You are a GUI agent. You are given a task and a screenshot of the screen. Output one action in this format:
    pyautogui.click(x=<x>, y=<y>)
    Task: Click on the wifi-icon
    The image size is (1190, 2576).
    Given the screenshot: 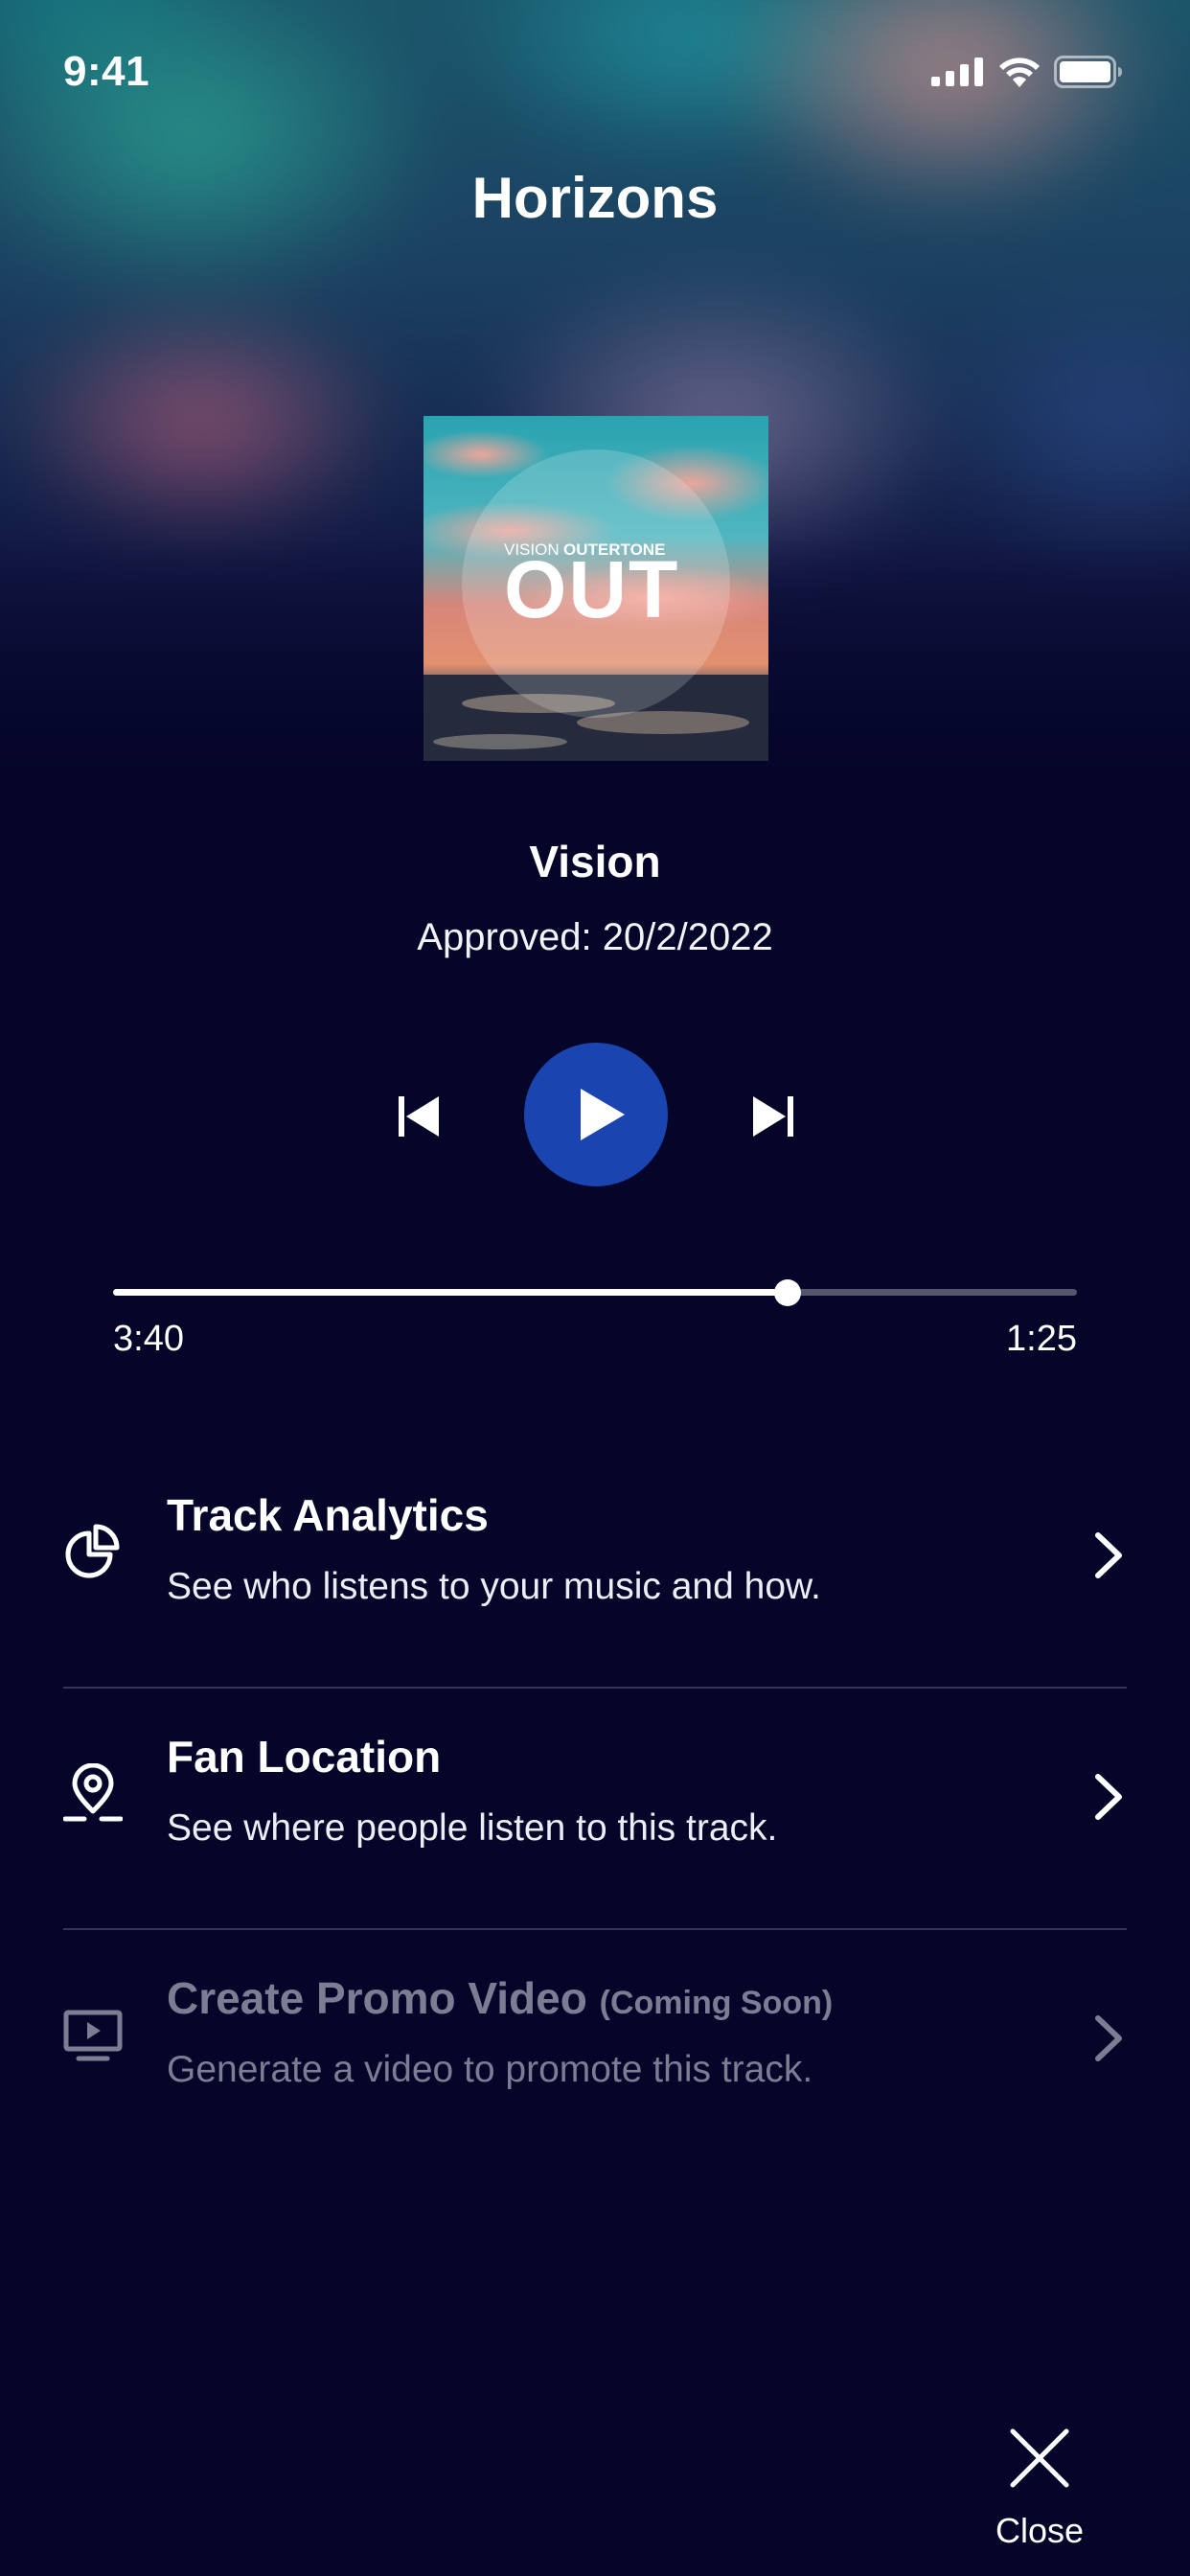 What is the action you would take?
    pyautogui.click(x=1019, y=72)
    